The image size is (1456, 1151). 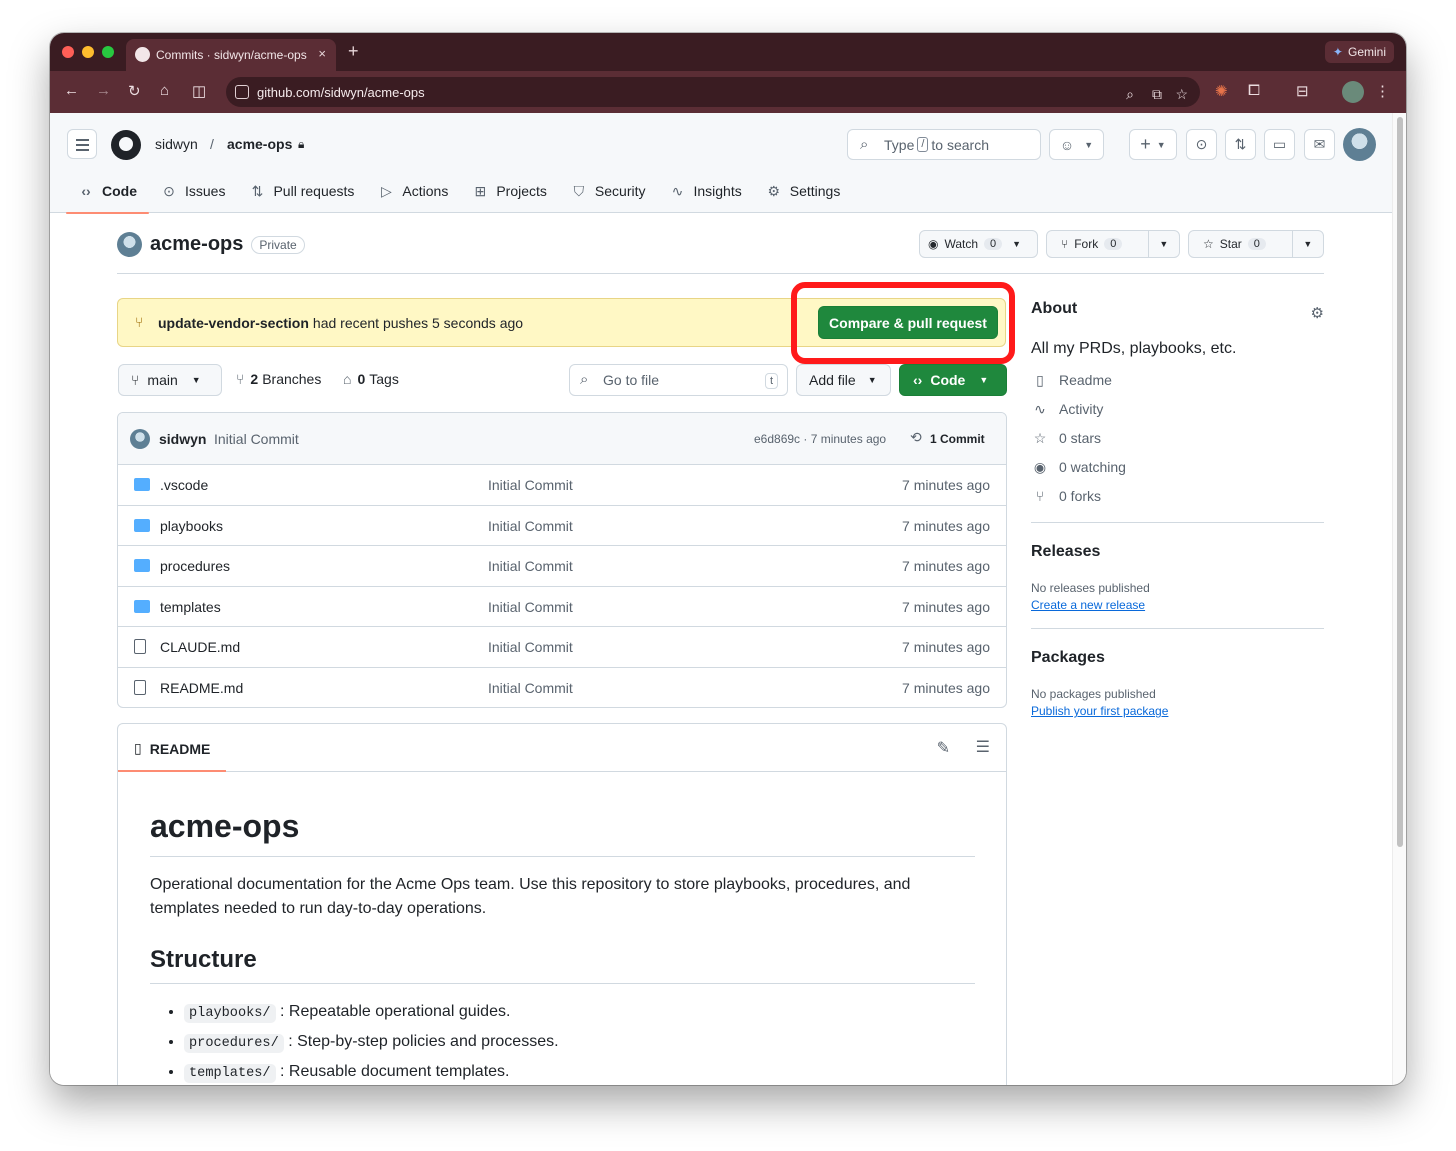 I want to click on commit-message: Initial Commit, so click(x=256, y=439).